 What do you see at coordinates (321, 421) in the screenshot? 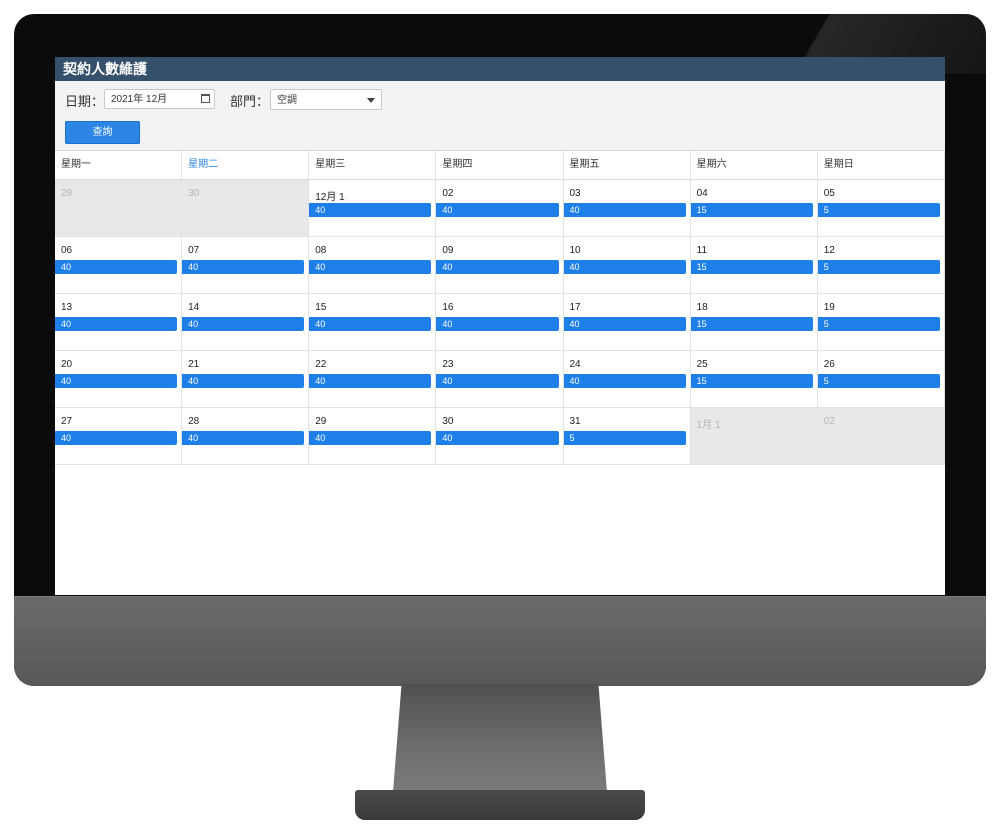
I see `day-number: 29` at bounding box center [321, 421].